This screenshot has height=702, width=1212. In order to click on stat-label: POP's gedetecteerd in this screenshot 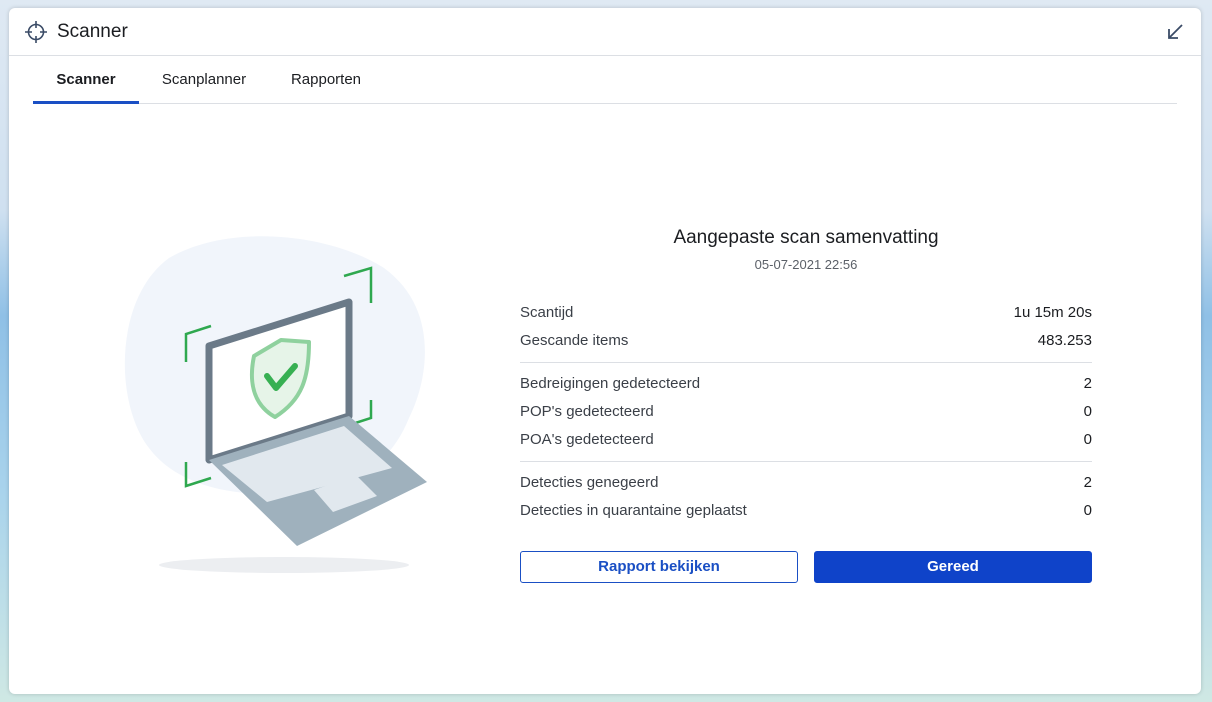, I will do `click(587, 411)`.